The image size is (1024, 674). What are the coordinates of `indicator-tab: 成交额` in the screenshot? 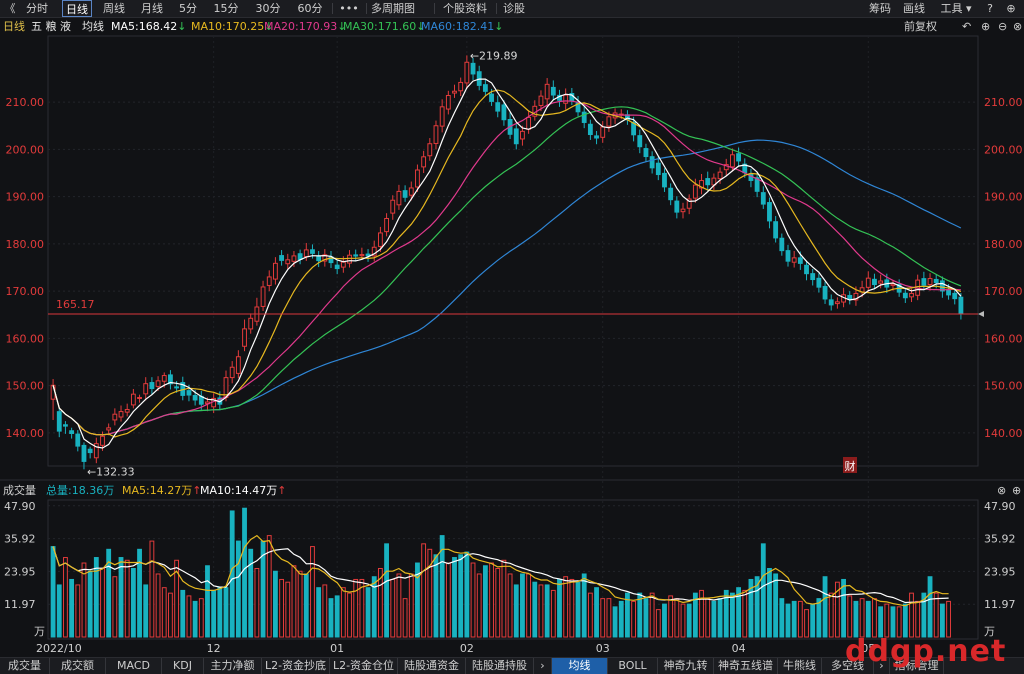 It's located at (78, 666).